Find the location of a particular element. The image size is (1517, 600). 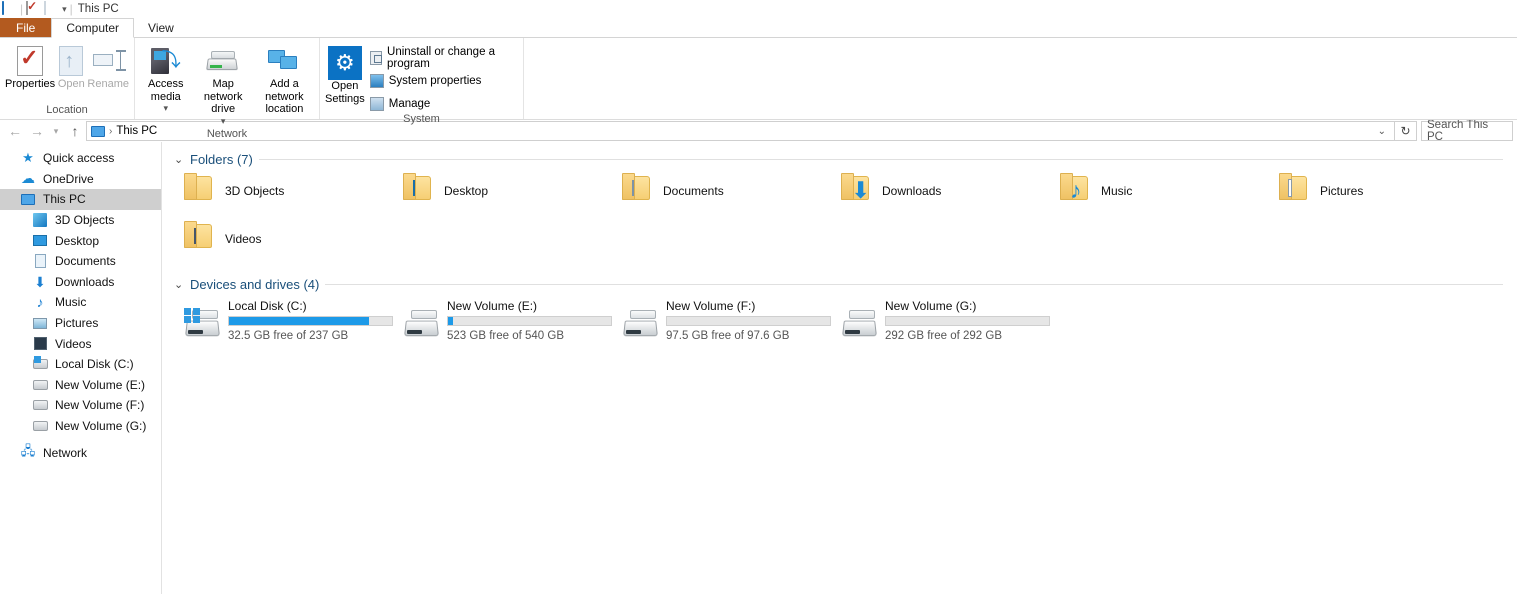

list-item: Desktop is located at coordinates (498, 193).